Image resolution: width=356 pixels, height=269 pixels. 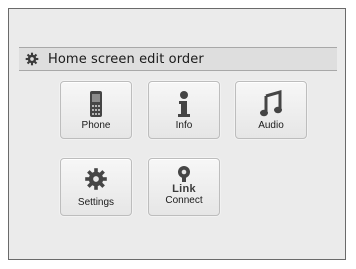 I want to click on music-note-icon, so click(x=271, y=103).